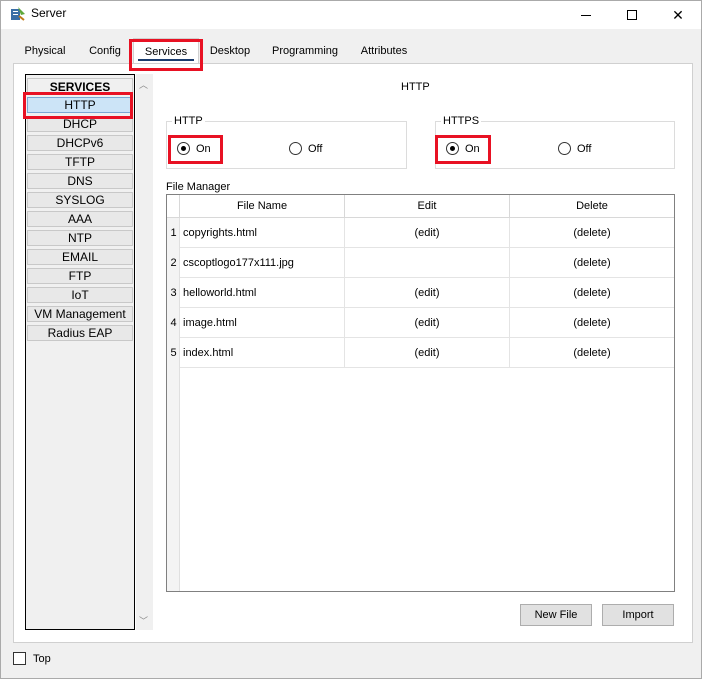 Image resolution: width=702 pixels, height=679 pixels. I want to click on window-title: Server, so click(49, 13).